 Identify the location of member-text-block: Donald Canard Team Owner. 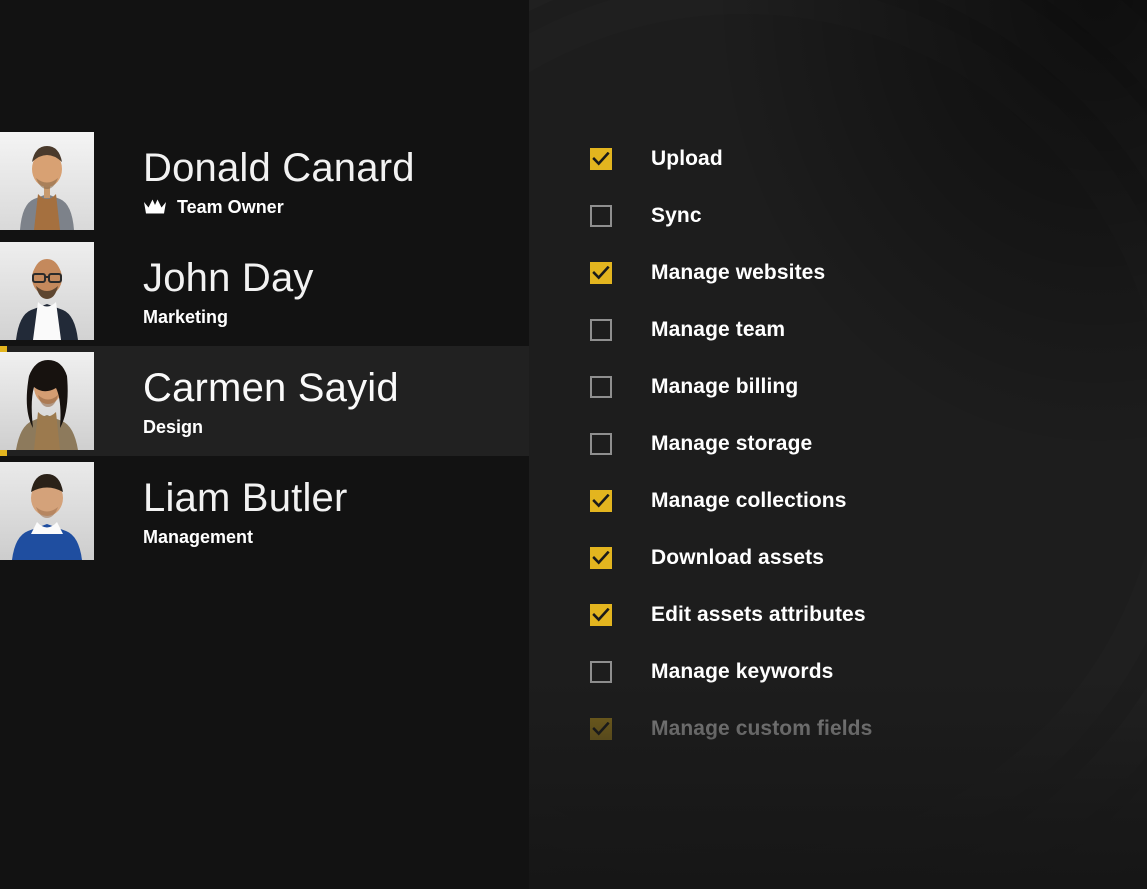
(279, 181).